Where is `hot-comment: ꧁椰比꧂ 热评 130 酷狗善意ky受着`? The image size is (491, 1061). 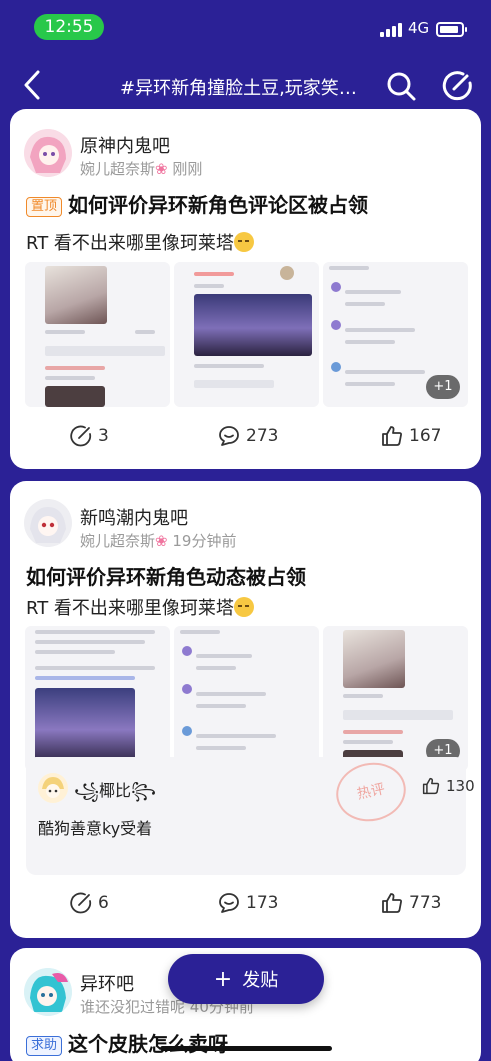
hot-comment: ꧁椰比꧂ 热评 130 酷狗善意ky受着 is located at coordinates (250, 815).